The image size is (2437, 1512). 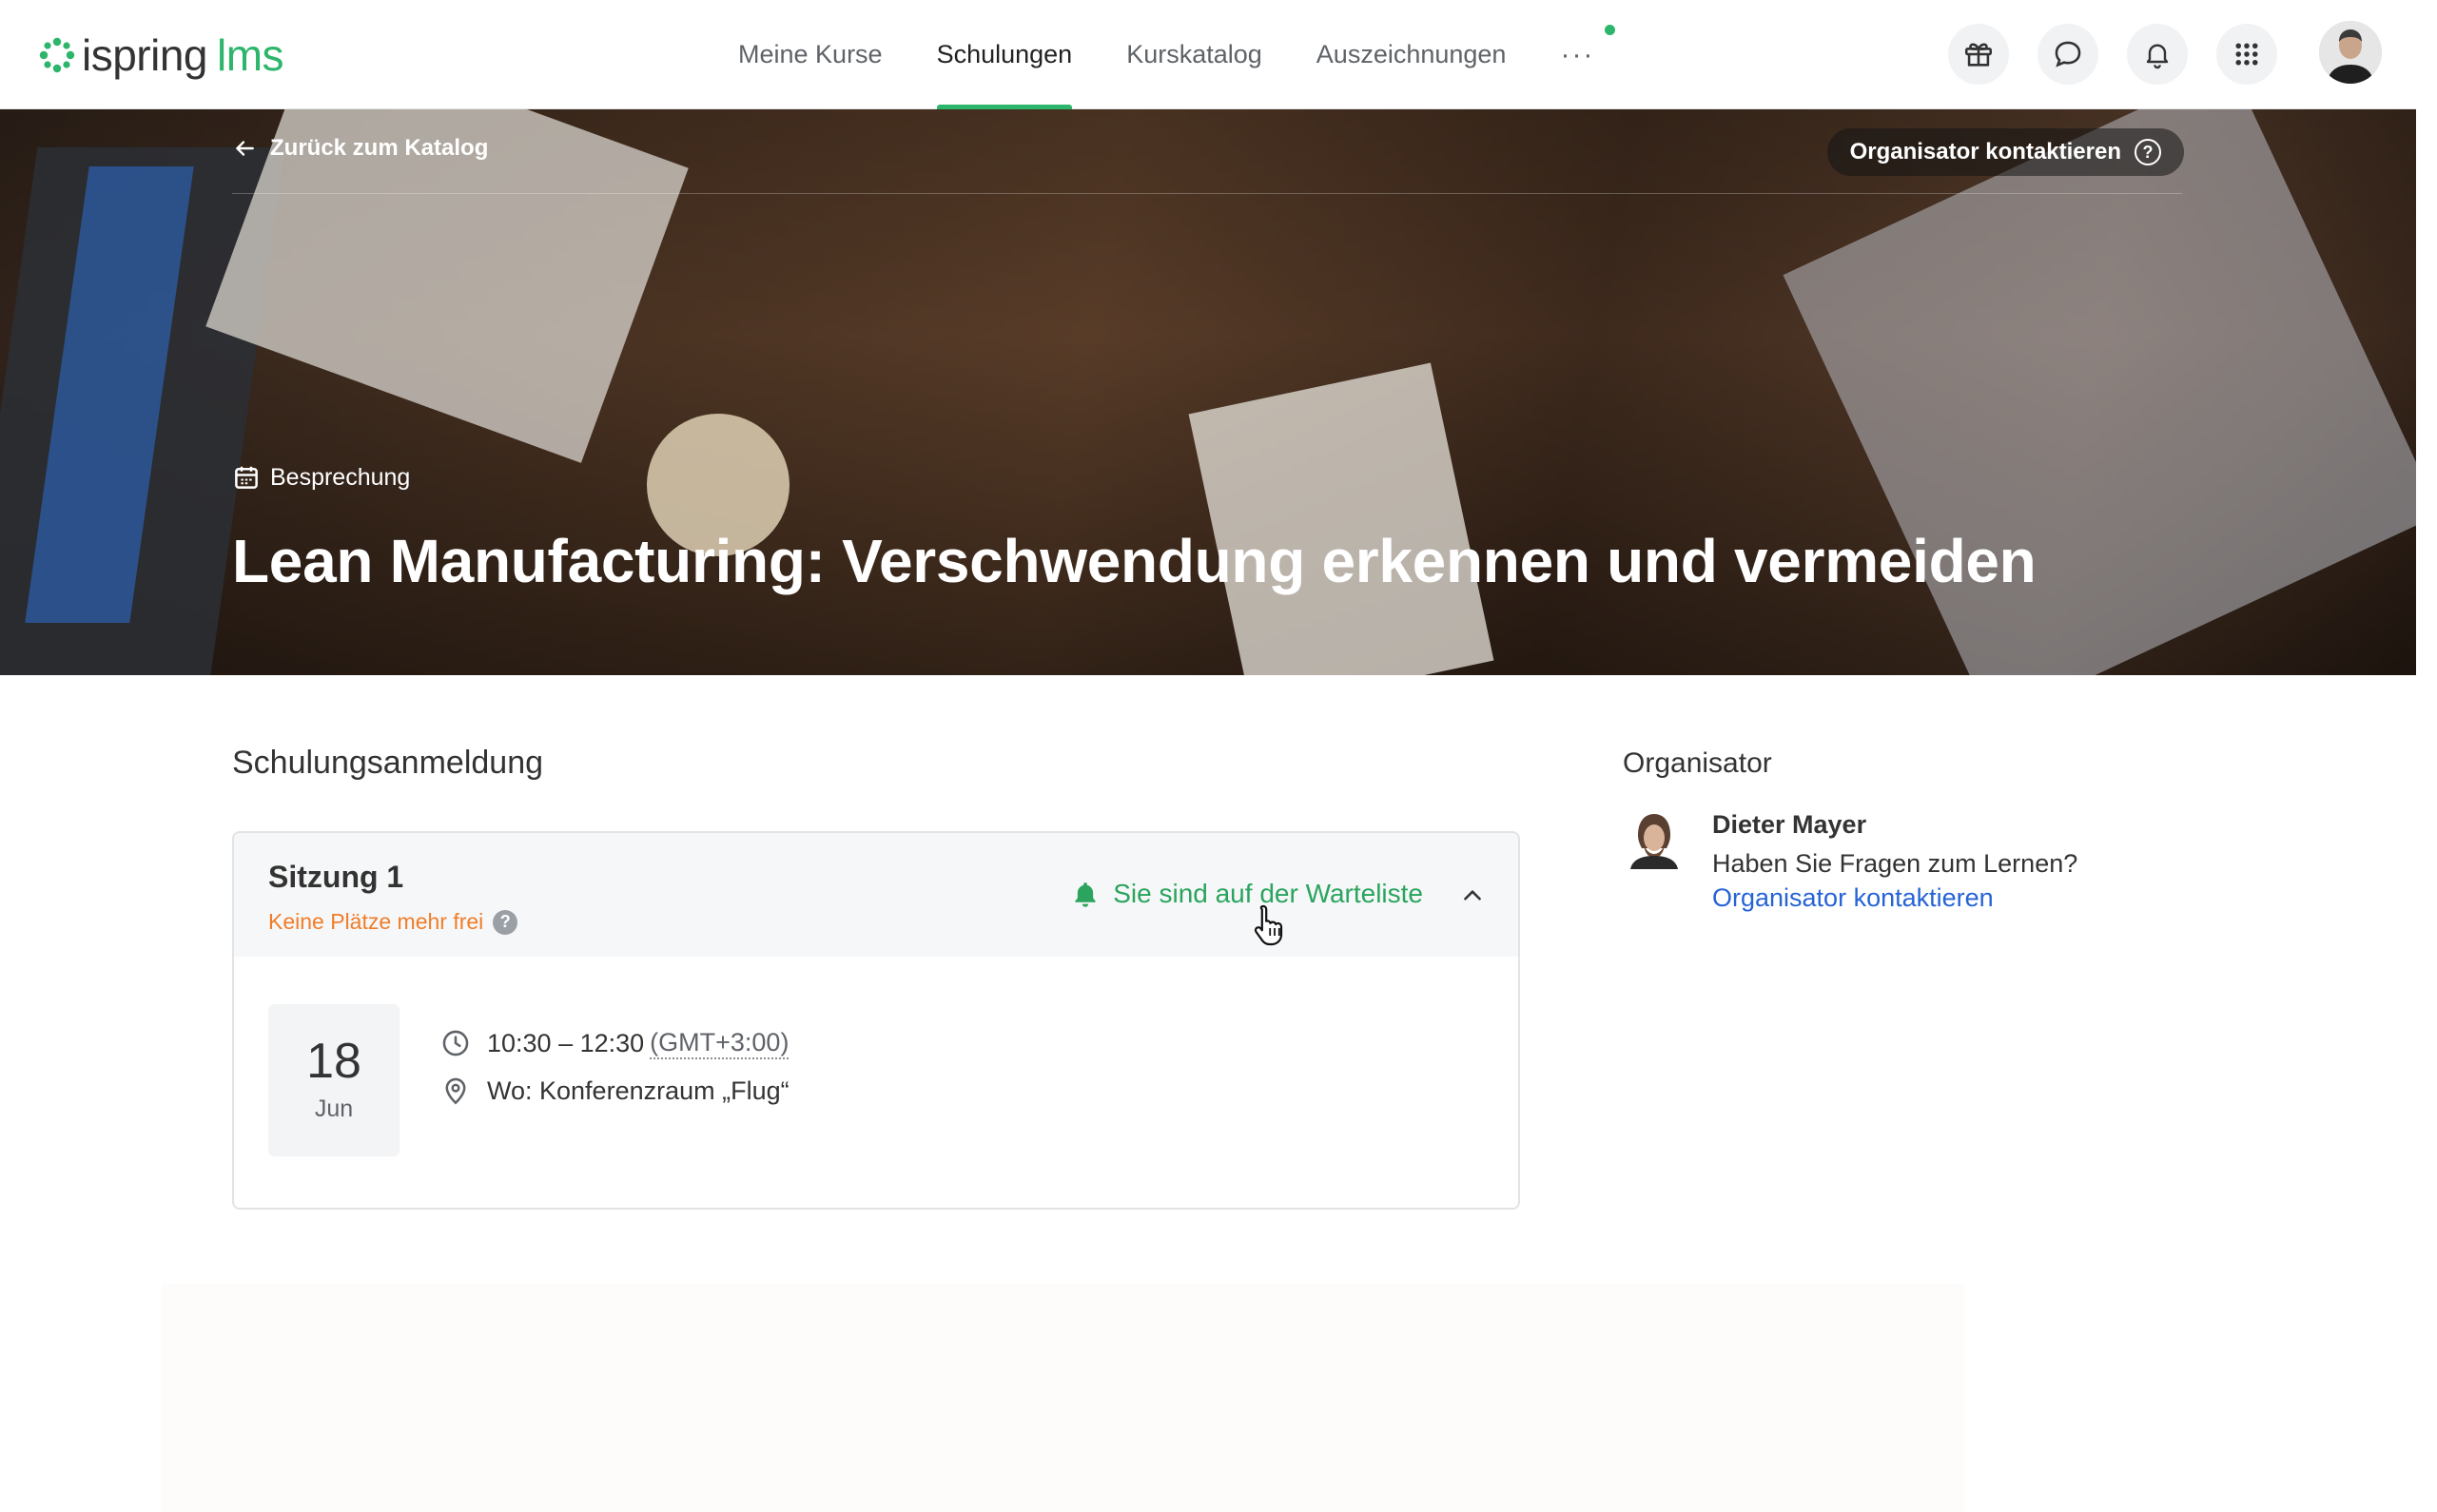 I want to click on help-icon: ?, so click(x=2148, y=152).